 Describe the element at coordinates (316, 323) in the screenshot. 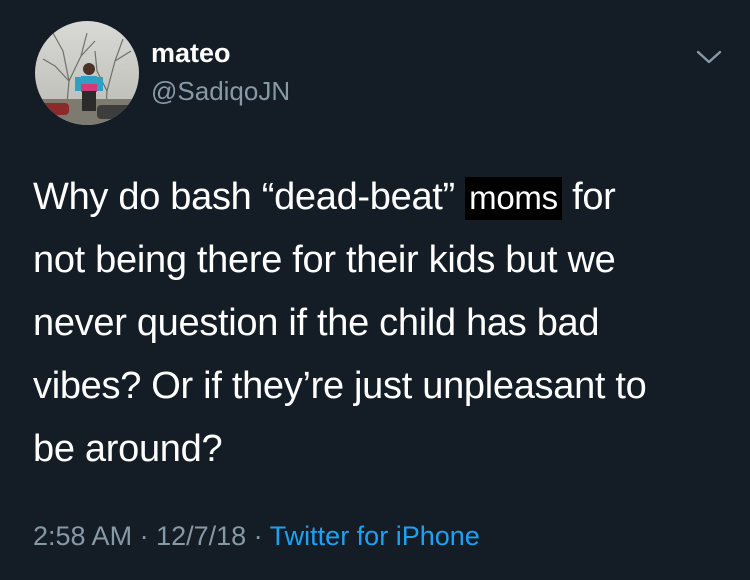

I see `tweet-line: never question if the child has bad` at that location.